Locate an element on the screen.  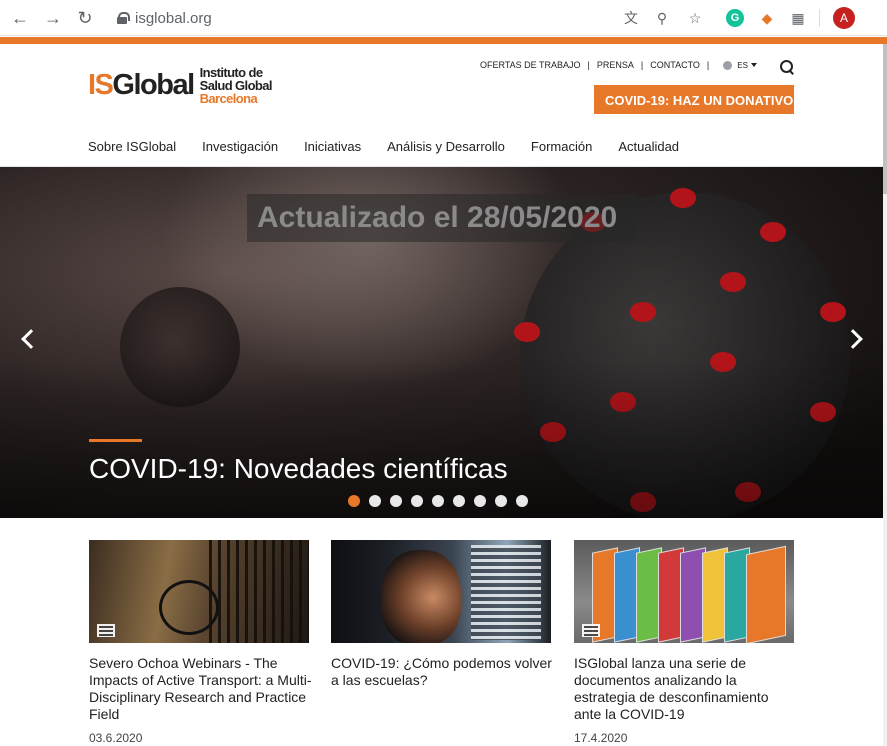
nav-item-actualidad: Actualidad is located at coordinates (648, 146).